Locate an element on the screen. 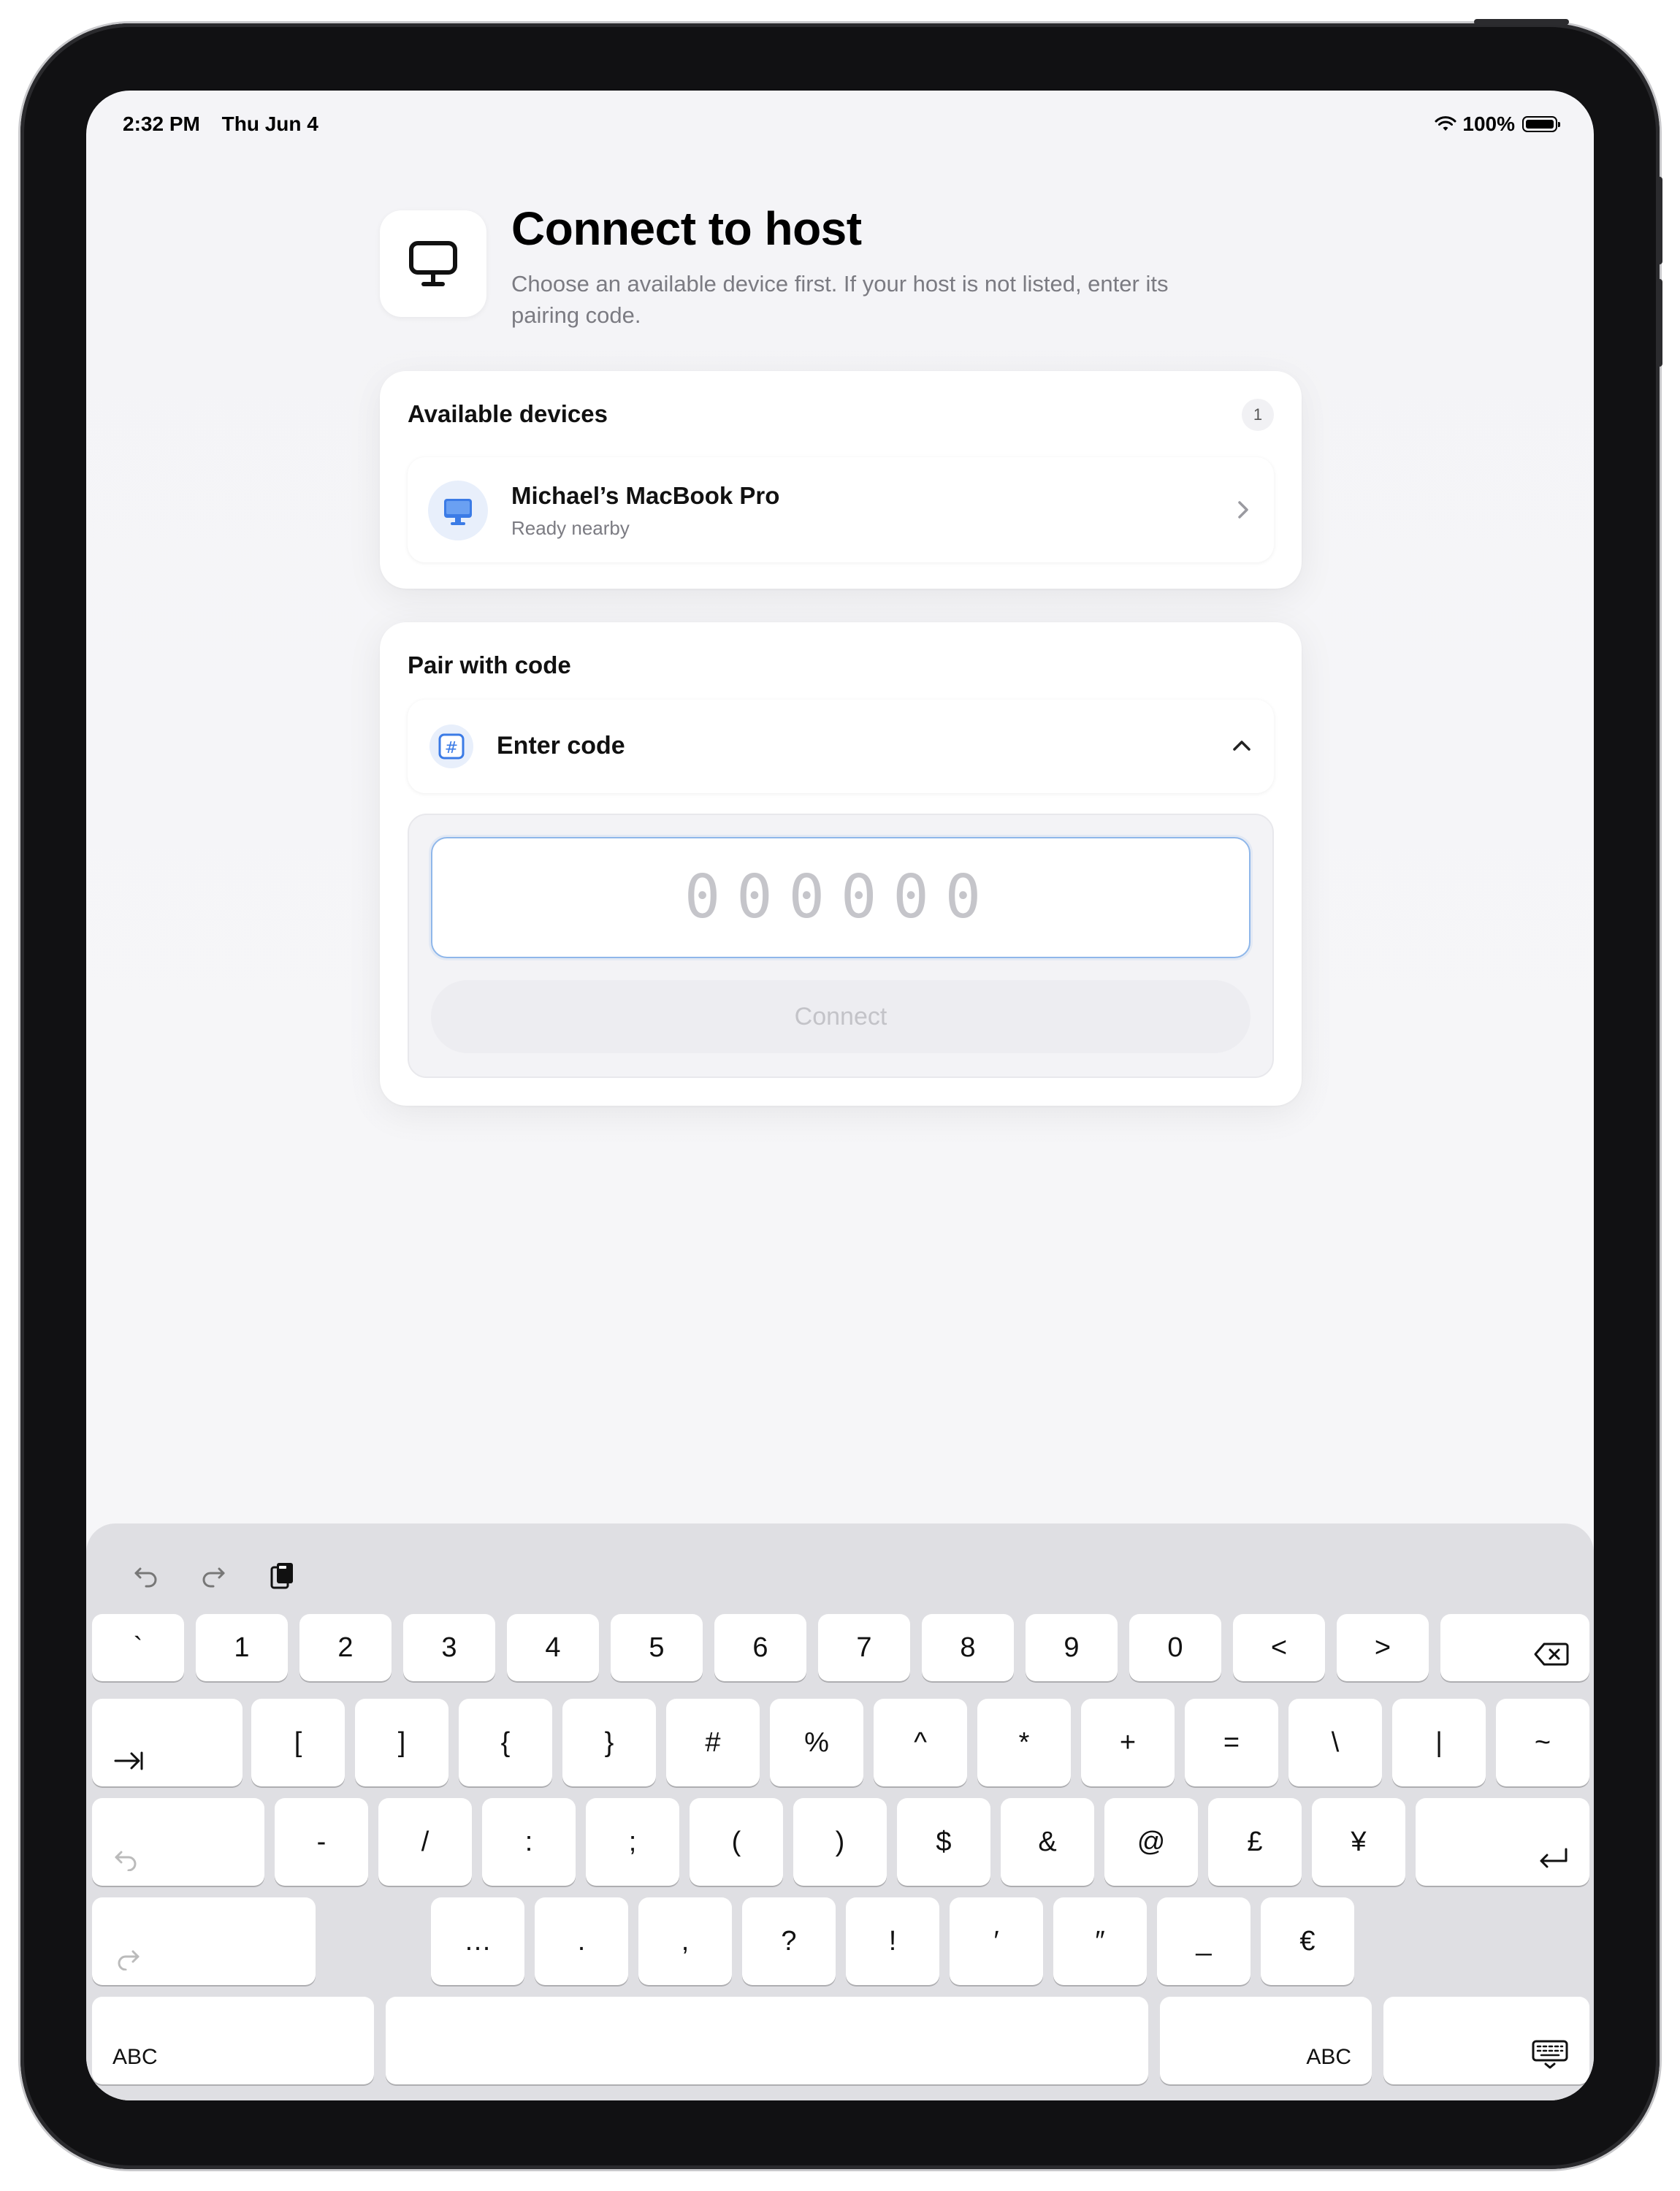  abc-key-right: ABC is located at coordinates (1266, 2040).